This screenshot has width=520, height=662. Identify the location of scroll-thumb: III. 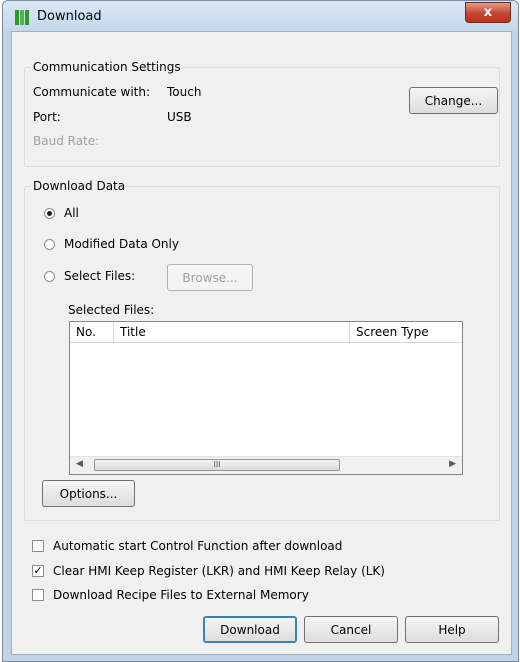
(217, 465).